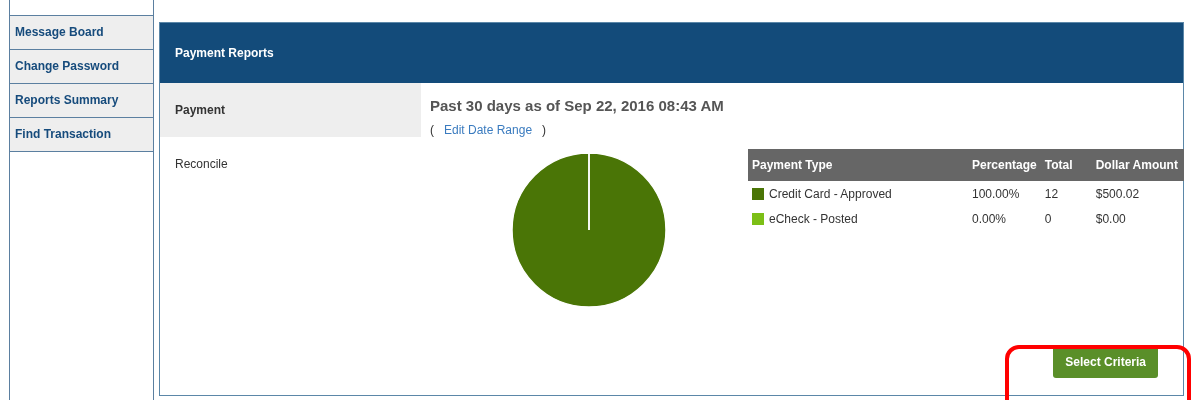 The image size is (1191, 400). Describe the element at coordinates (577, 106) in the screenshot. I see `report-heading: Past 30 days as of Sep 22, 2016 08:43 AM` at that location.